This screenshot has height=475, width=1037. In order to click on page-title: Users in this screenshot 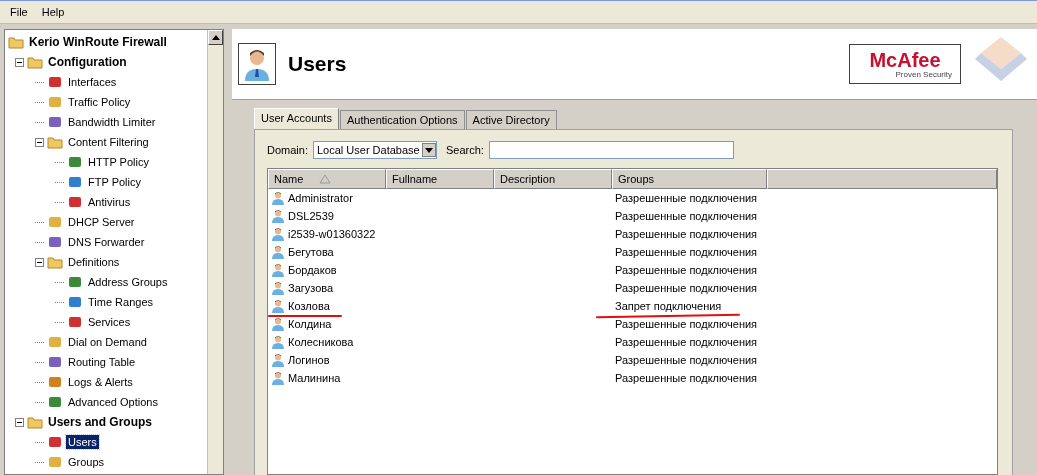, I will do `click(318, 64)`.